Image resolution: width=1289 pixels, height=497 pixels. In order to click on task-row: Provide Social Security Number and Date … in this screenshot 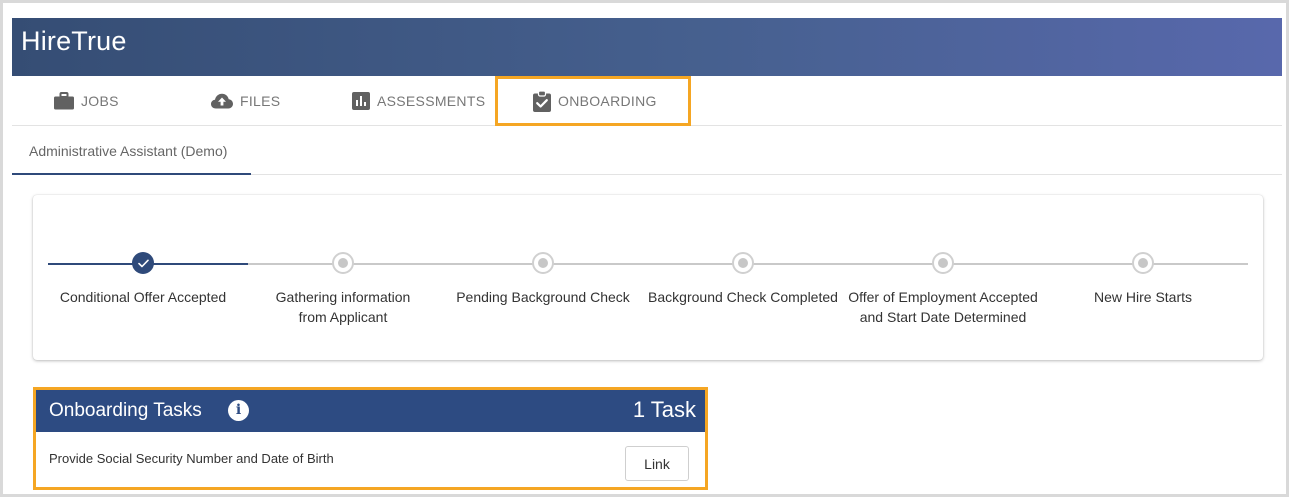, I will do `click(370, 459)`.